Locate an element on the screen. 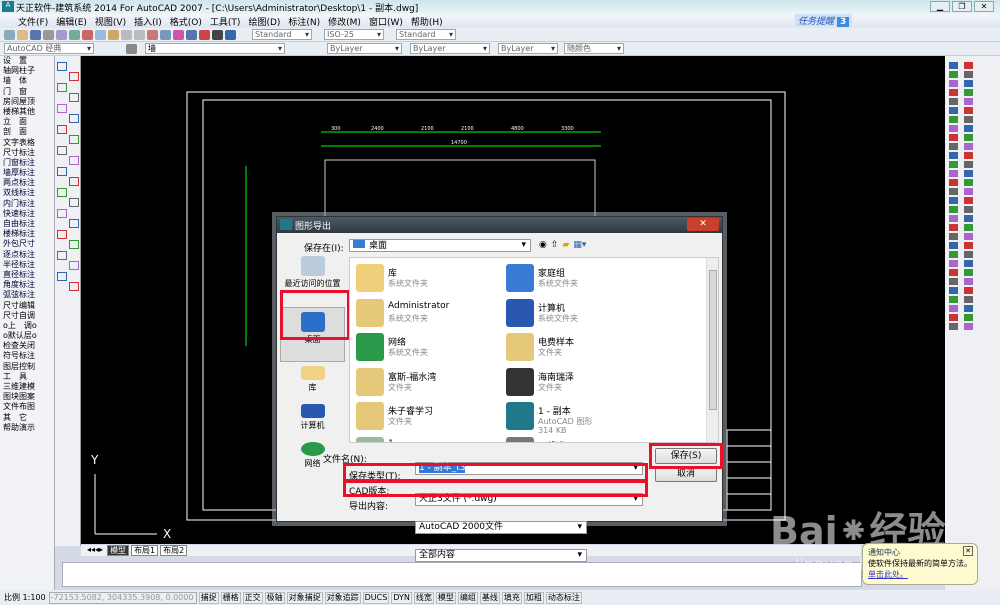 This screenshot has height=605, width=1000. close-button: ✕ is located at coordinates (984, 6).